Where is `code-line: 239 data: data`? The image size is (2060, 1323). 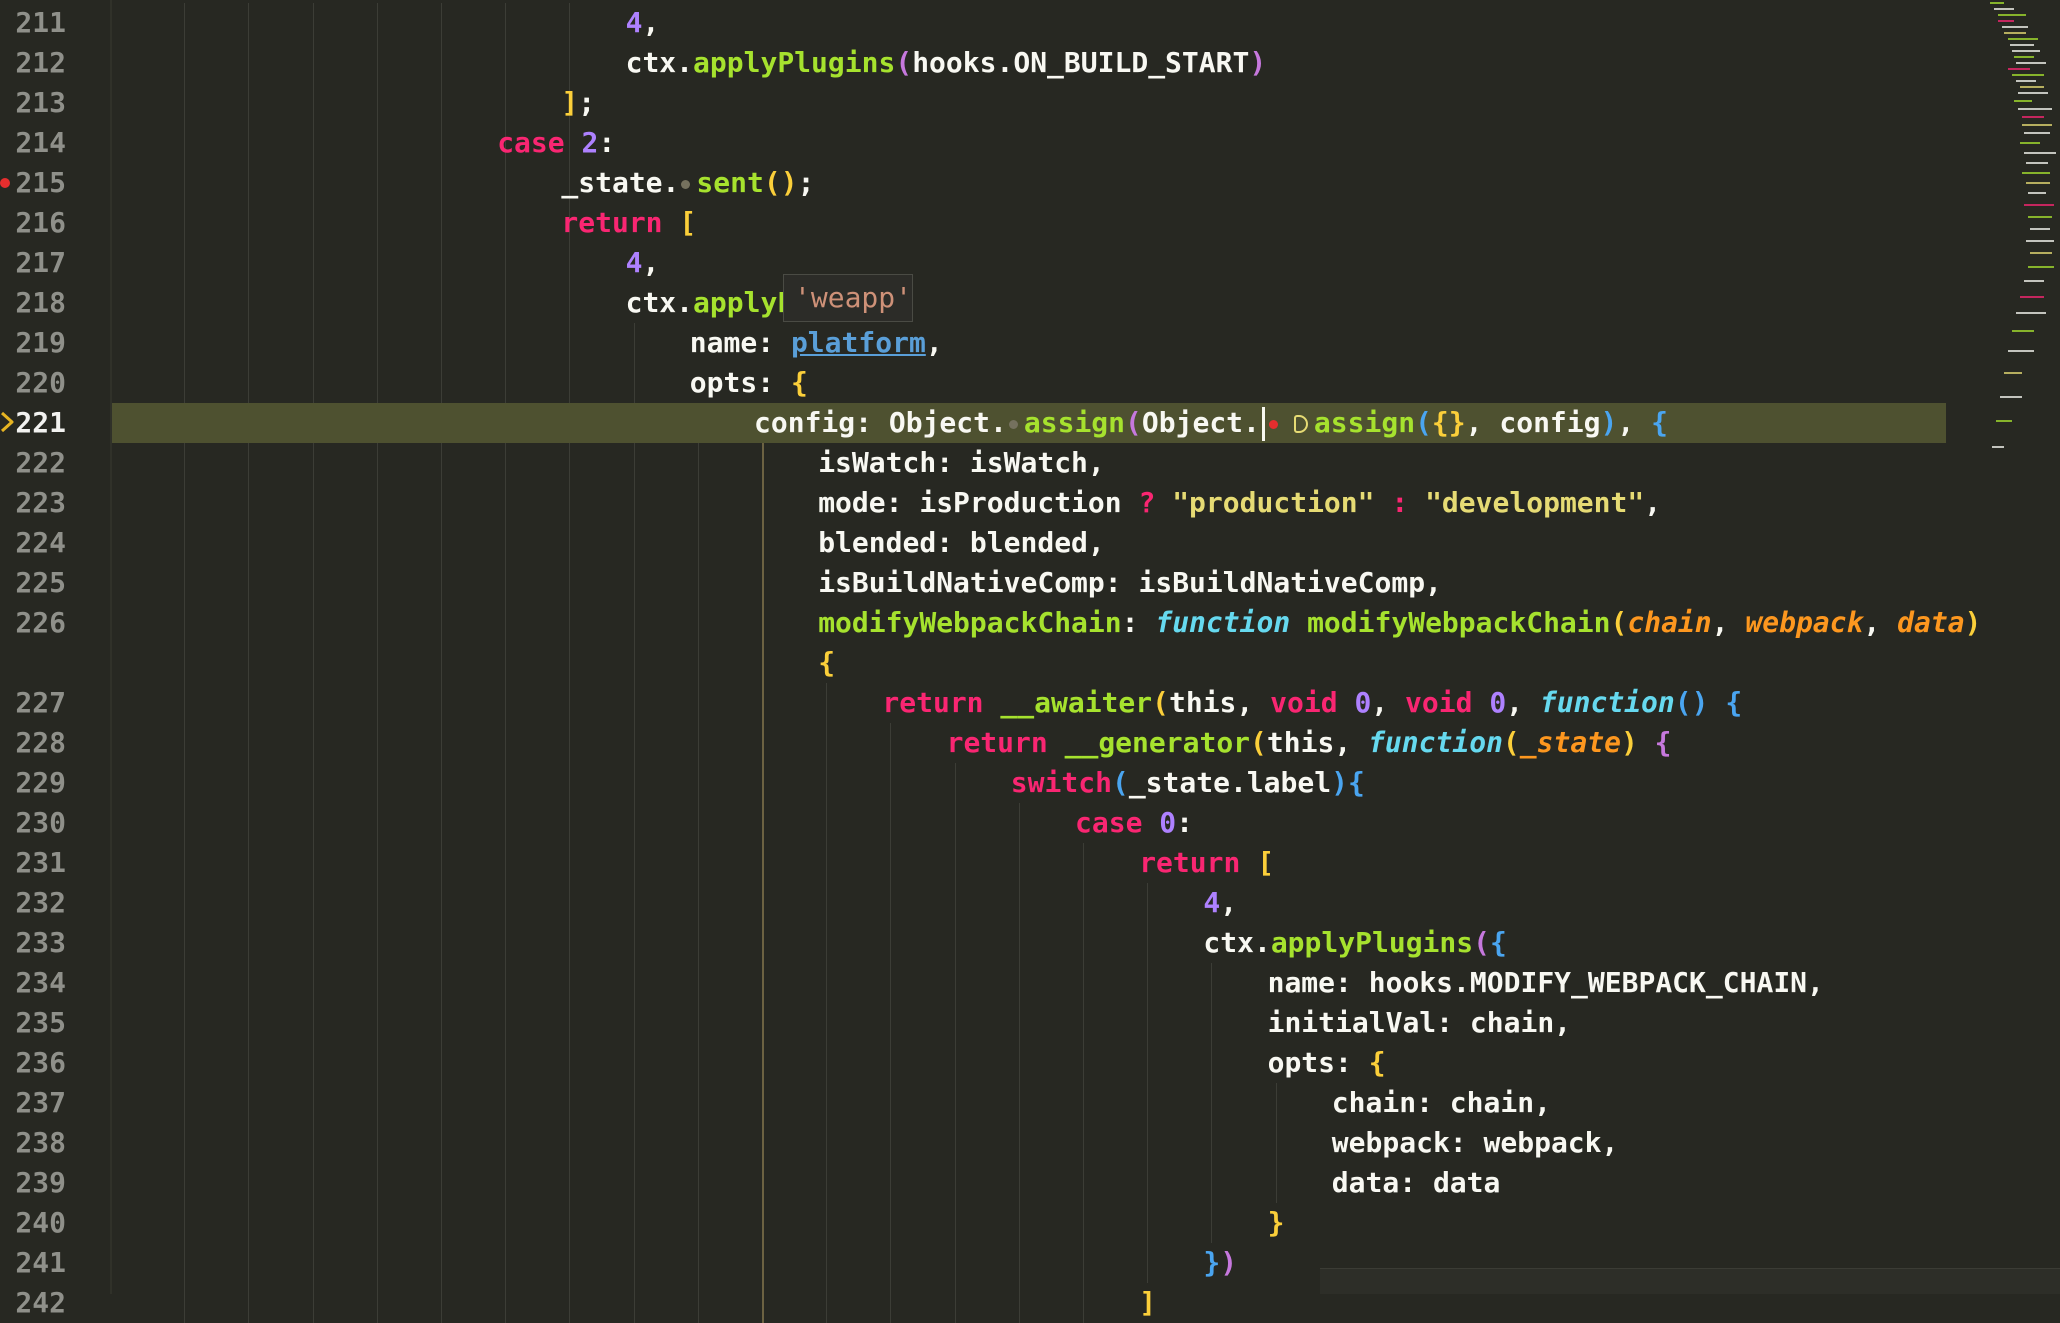
code-line: 239 data: data is located at coordinates (975, 1183).